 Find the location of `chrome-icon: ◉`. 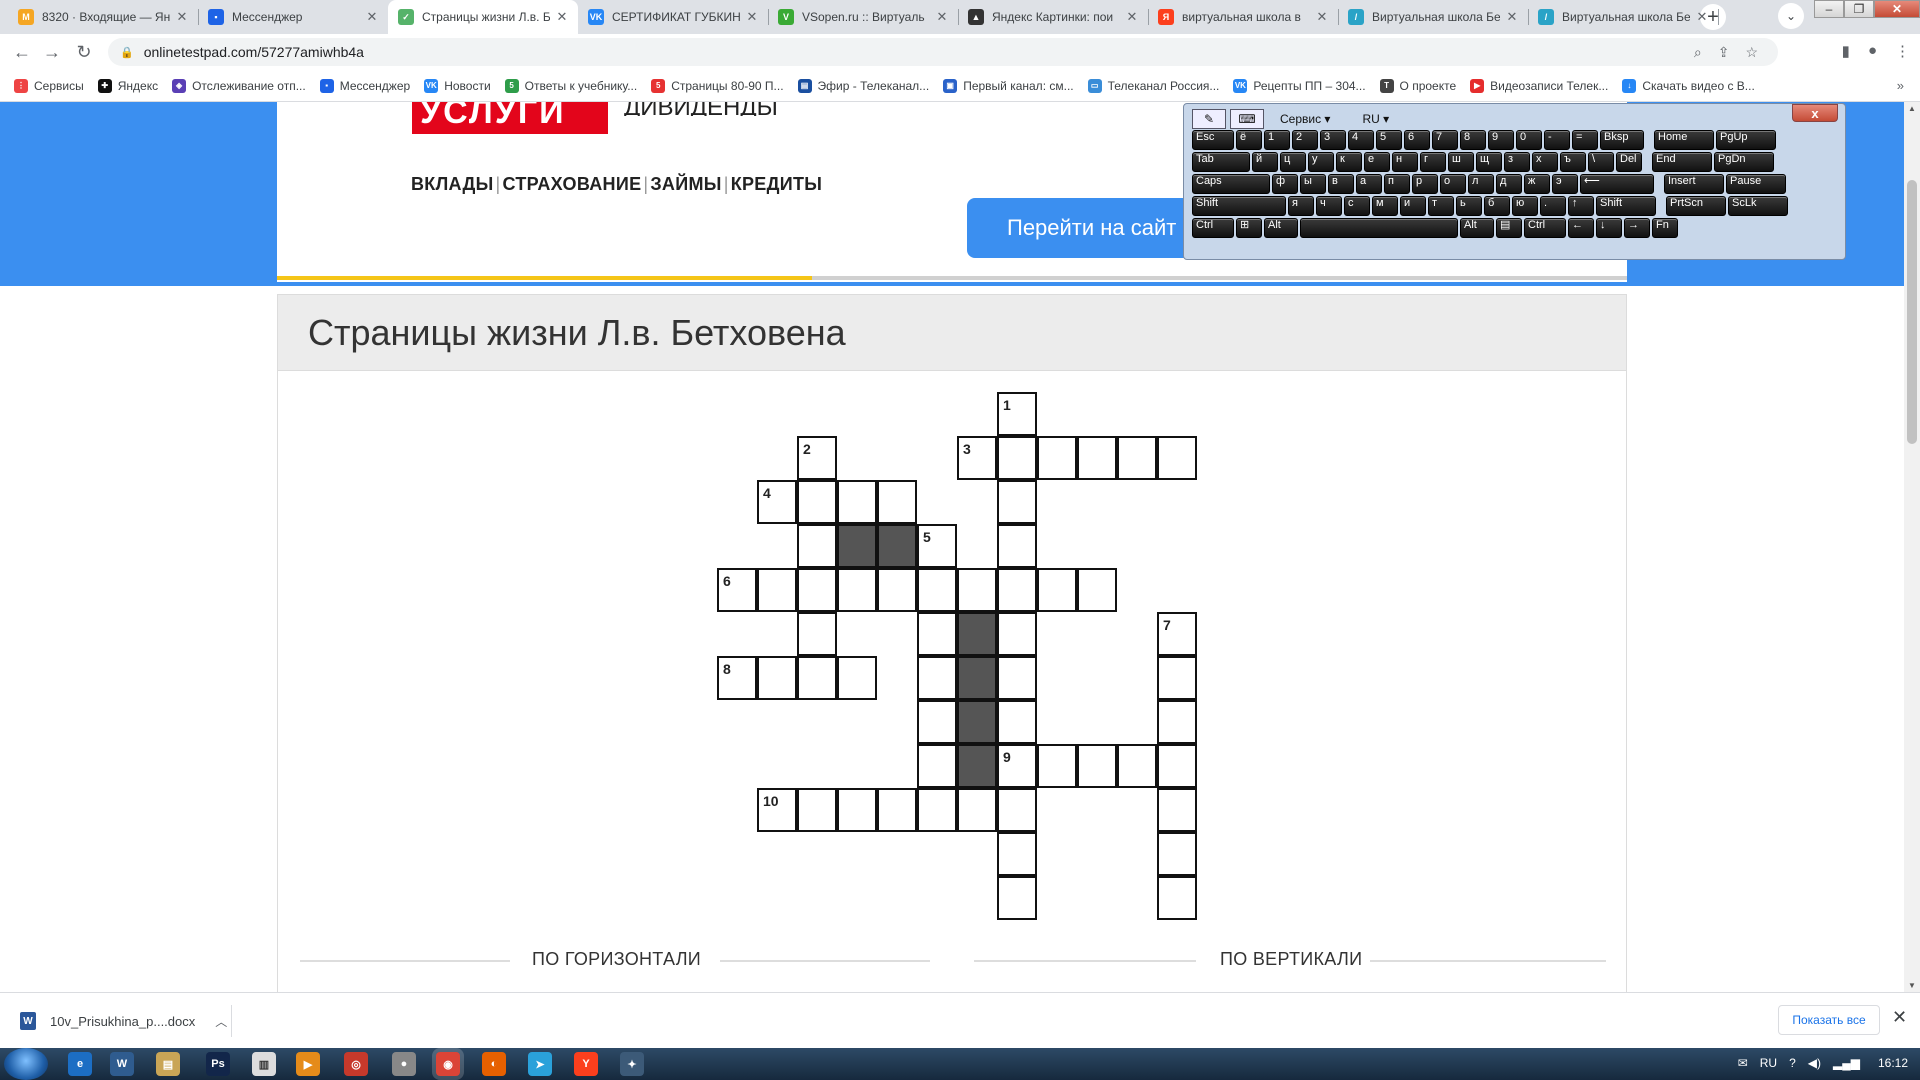

chrome-icon: ◉ is located at coordinates (448, 1064).